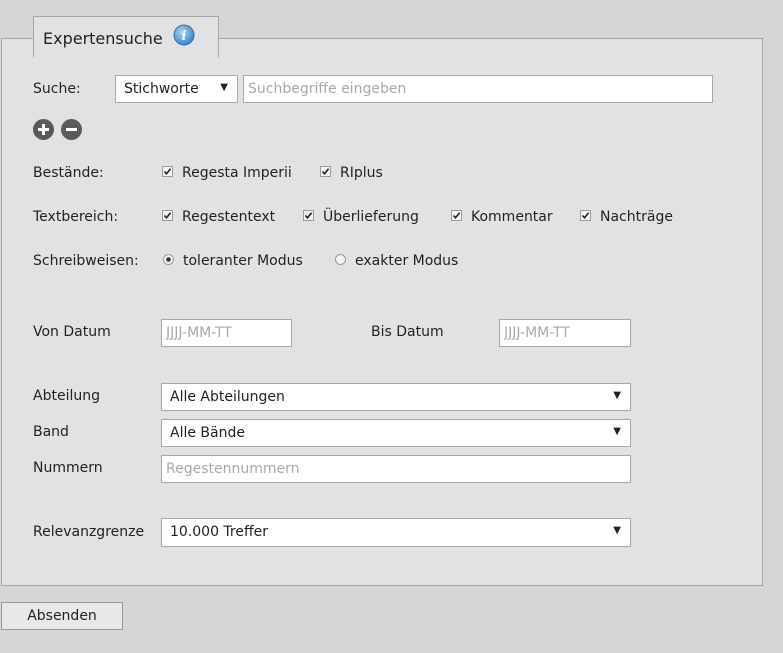  Describe the element at coordinates (396, 397) in the screenshot. I see `abteilung-select: Alle Abteilungen ▼` at that location.